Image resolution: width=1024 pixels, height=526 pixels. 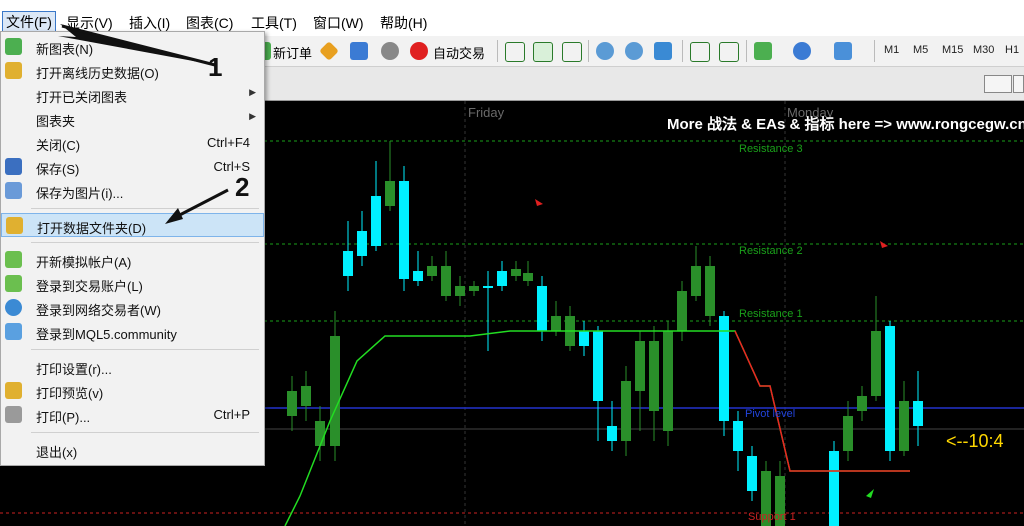 What do you see at coordinates (13, 190) in the screenshot?
I see `picture-icon` at bounding box center [13, 190].